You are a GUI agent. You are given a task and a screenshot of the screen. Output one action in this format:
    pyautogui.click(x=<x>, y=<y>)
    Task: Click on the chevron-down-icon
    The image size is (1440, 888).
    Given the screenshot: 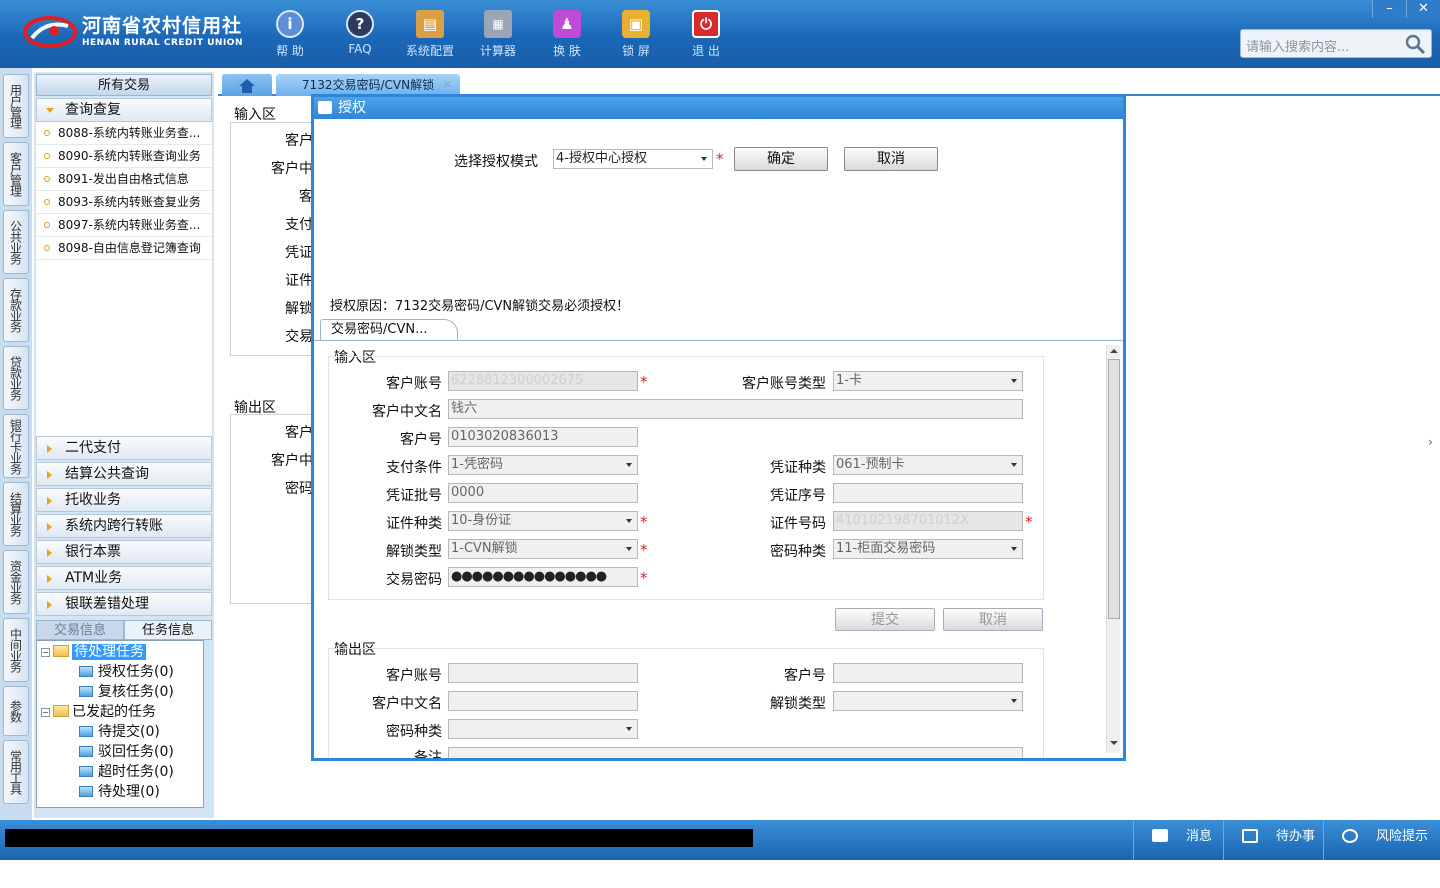 What is the action you would take?
    pyautogui.click(x=50, y=110)
    